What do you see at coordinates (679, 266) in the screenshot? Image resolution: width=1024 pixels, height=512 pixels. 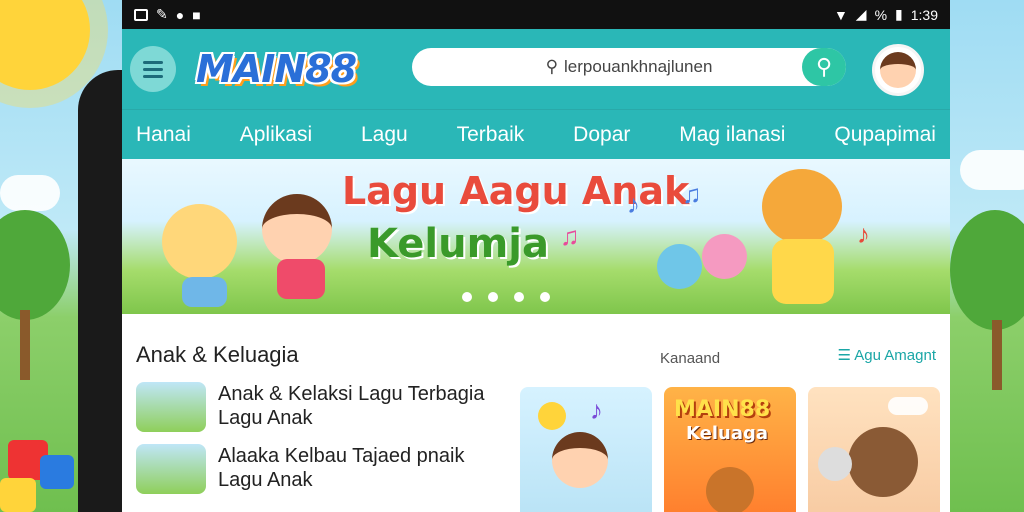 I see `teddy-bear-blue` at bounding box center [679, 266].